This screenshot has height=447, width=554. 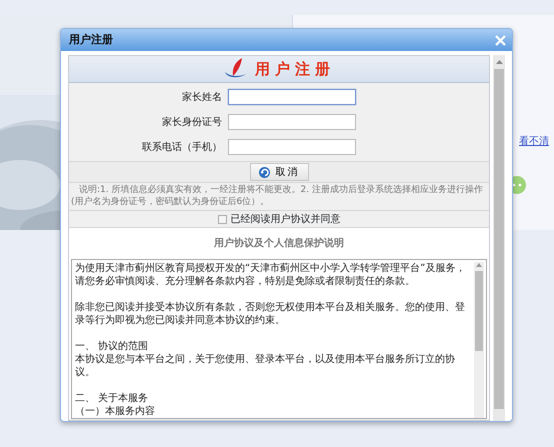 I want to click on captcha-refresh-link: 看不清, so click(x=534, y=141).